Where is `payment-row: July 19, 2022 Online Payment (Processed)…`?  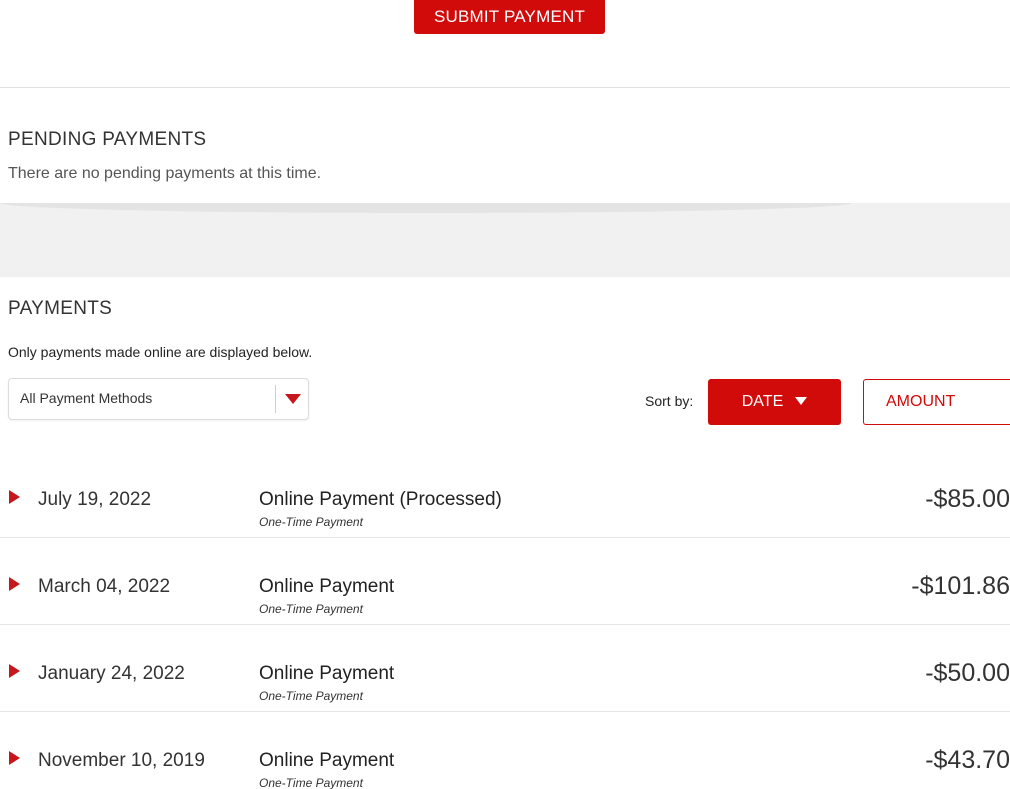
payment-row: July 19, 2022 Online Payment (Processed)… is located at coordinates (505, 494).